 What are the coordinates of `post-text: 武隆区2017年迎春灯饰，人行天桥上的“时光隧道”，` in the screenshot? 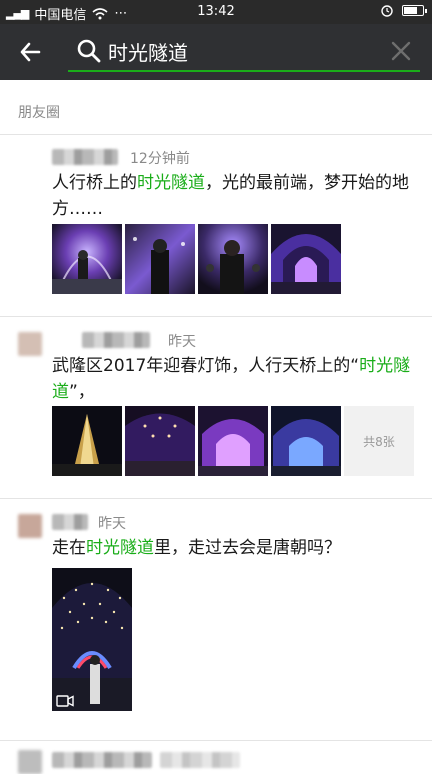 It's located at (235, 379).